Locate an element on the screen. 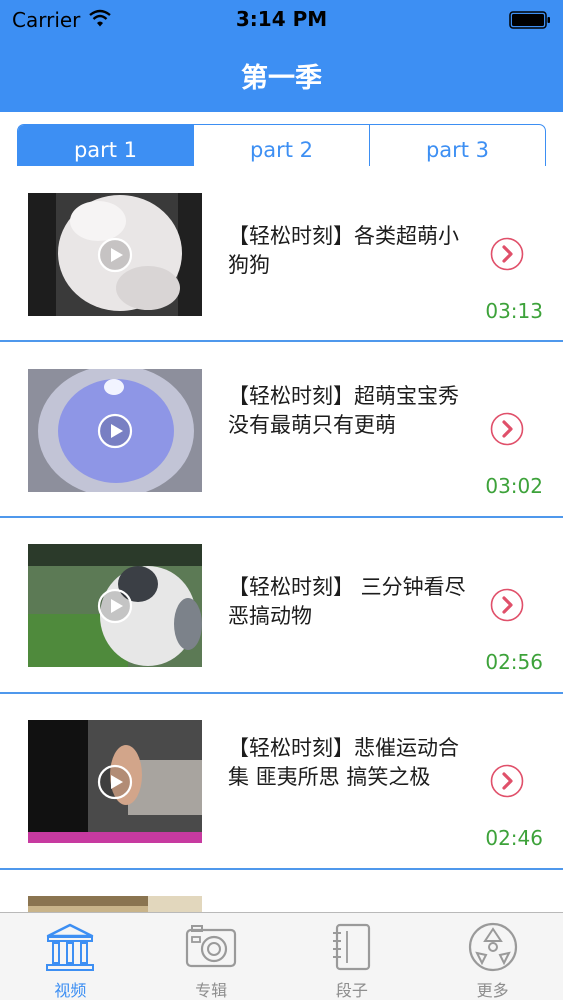  video-duration: 03:13 is located at coordinates (514, 311).